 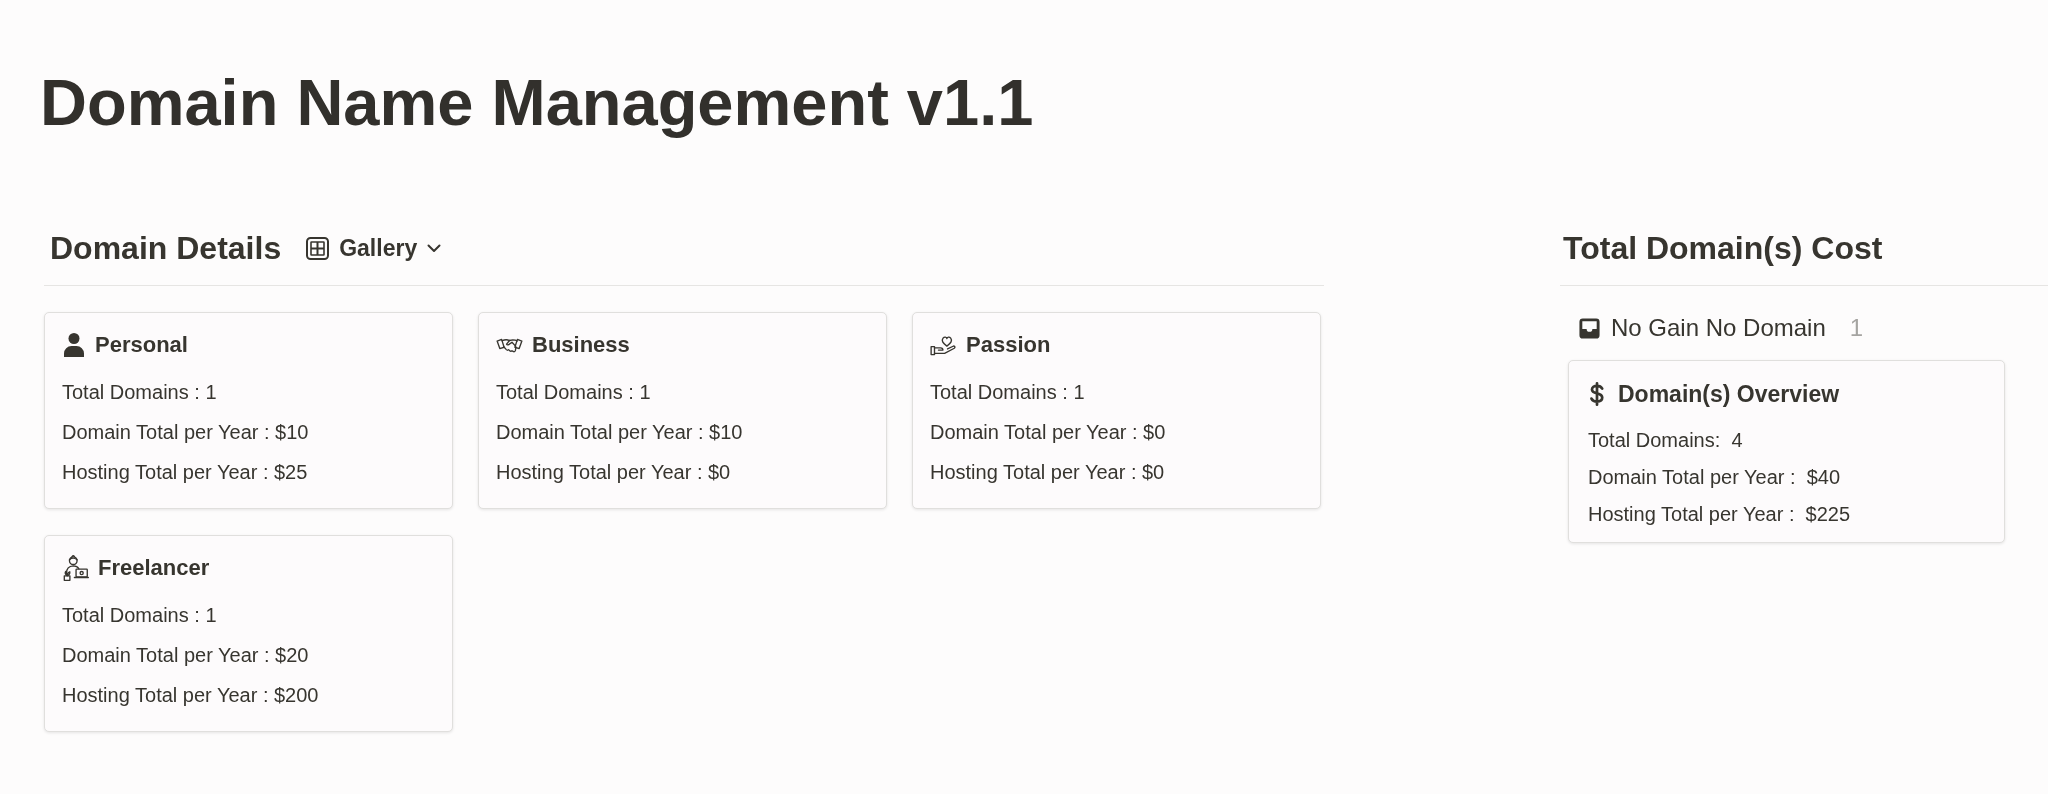 What do you see at coordinates (74, 345) in the screenshot?
I see `person-icon` at bounding box center [74, 345].